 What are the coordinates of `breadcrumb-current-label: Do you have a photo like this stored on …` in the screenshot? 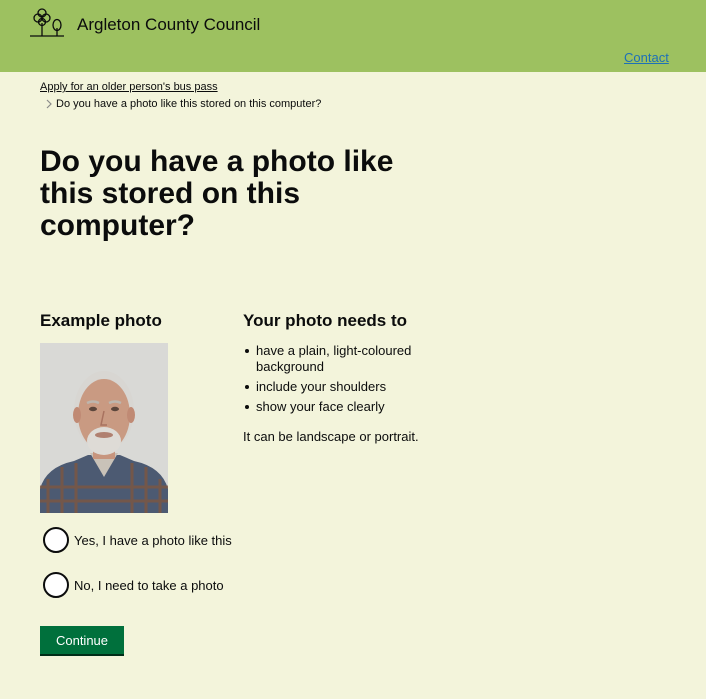 It's located at (189, 104).